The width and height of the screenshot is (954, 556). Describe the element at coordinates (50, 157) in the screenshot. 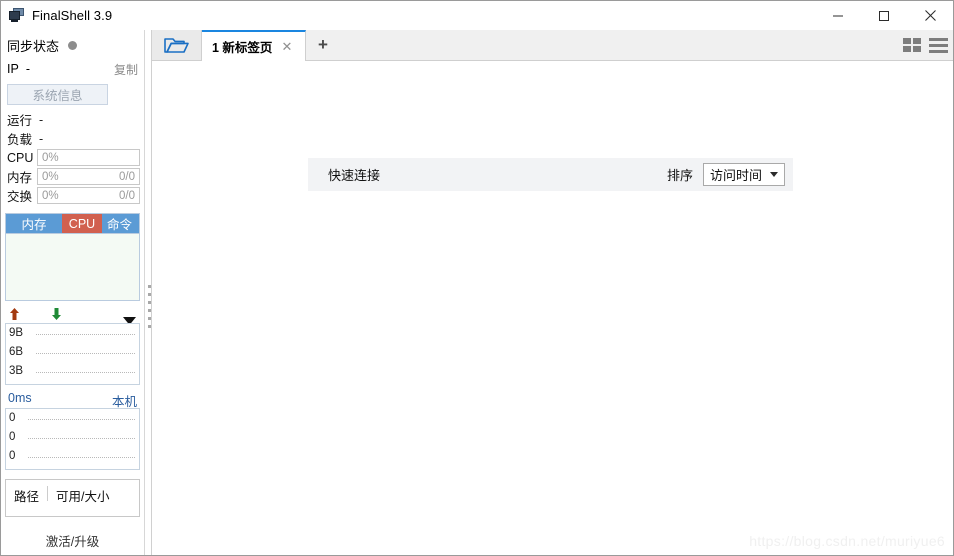

I see `cpu-percent: 0%` at that location.